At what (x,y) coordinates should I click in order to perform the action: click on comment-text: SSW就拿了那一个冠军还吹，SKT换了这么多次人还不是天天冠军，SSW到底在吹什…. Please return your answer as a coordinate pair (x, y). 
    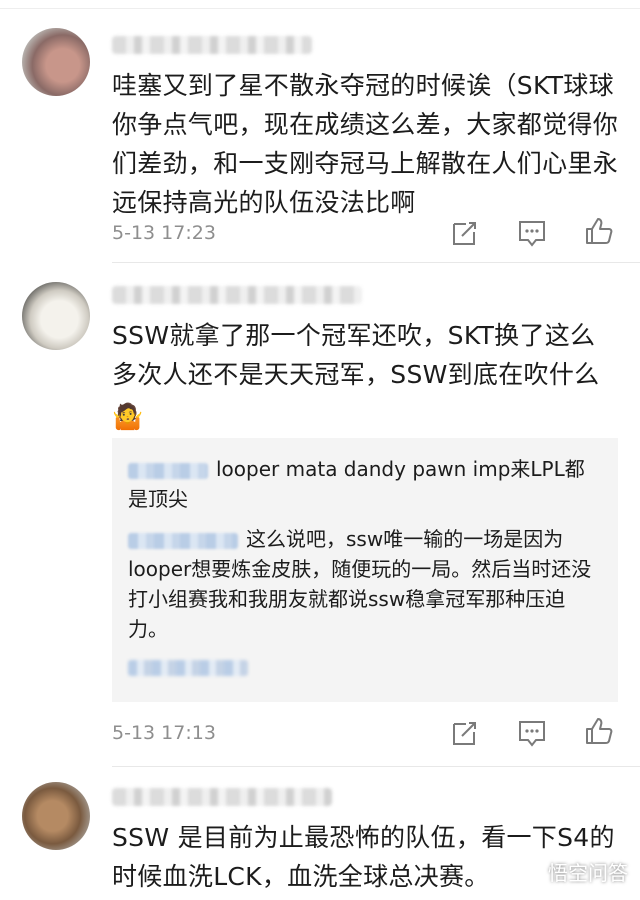
    Looking at the image, I should click on (366, 376).